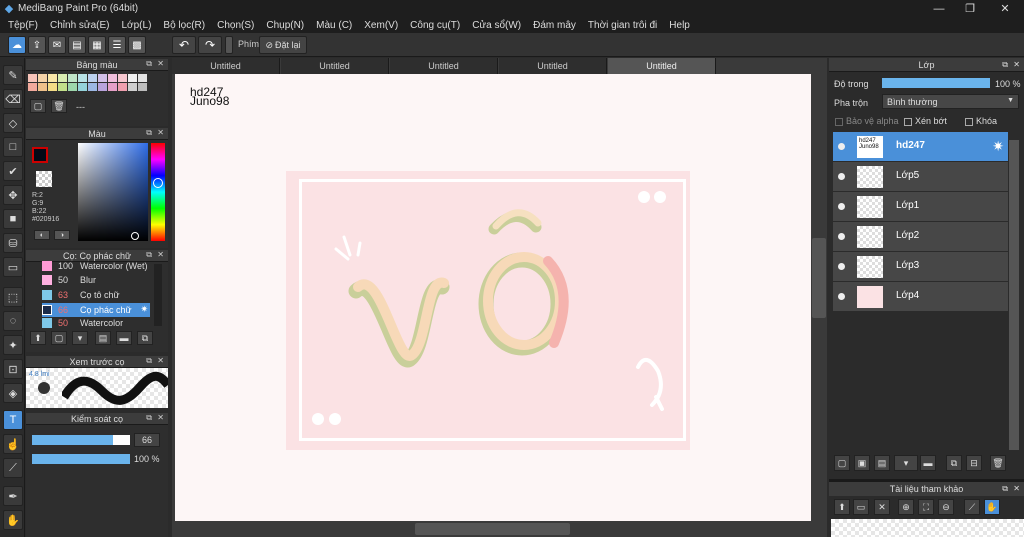  I want to click on hue-cursor, so click(158, 183).